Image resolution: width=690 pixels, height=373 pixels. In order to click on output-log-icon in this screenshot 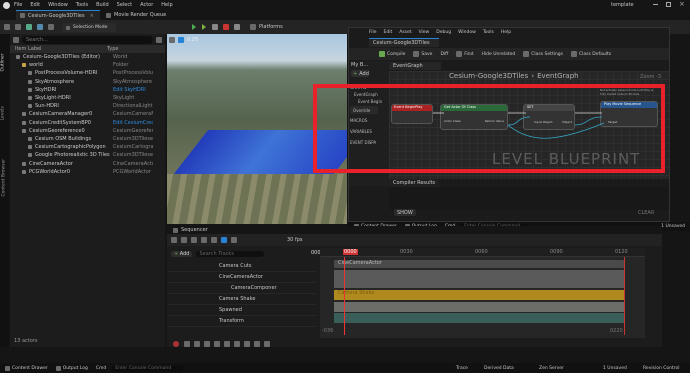, I will do `click(58, 368)`.